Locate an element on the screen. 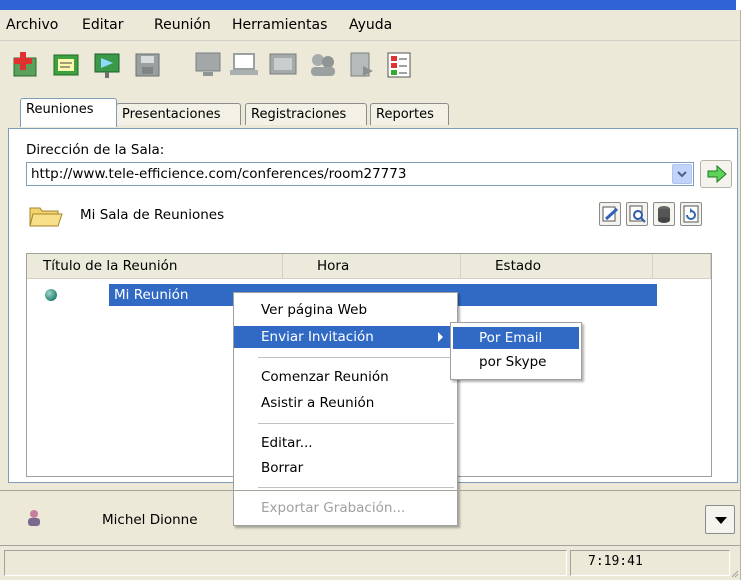 Image resolution: width=749 pixels, height=580 pixels. tab-reportes: Reportes is located at coordinates (409, 114).